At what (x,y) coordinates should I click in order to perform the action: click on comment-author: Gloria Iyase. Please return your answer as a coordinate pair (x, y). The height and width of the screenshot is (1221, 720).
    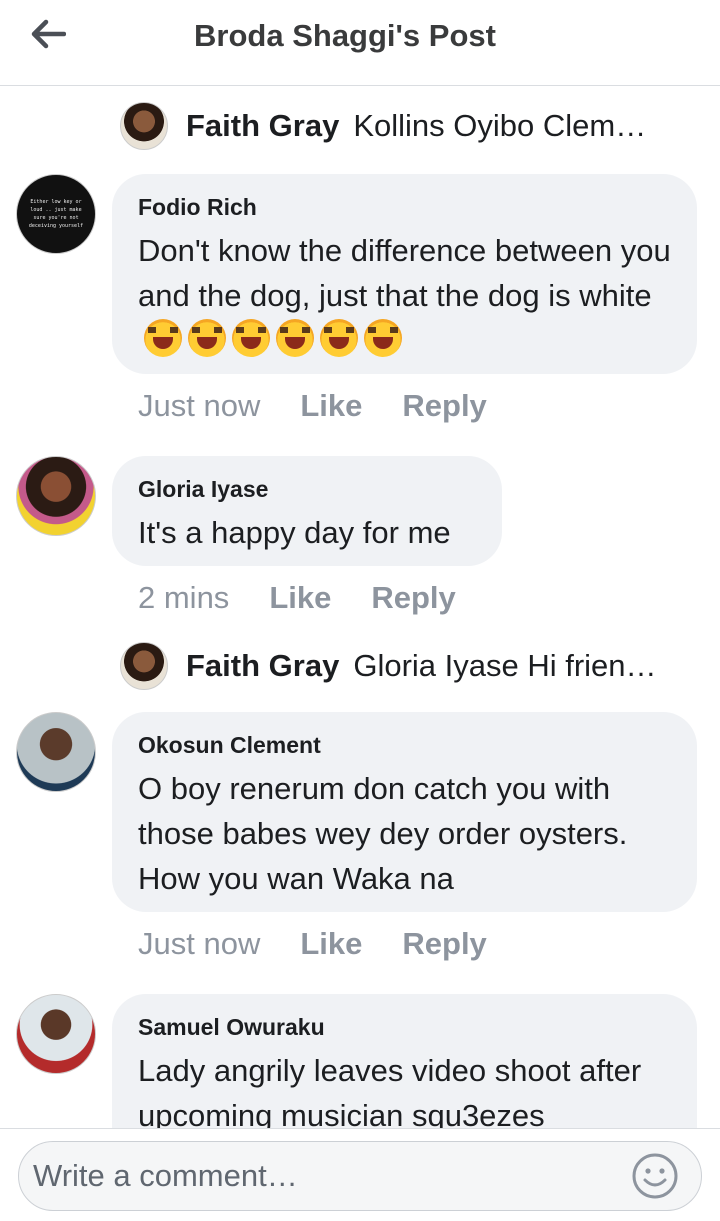
    Looking at the image, I should click on (307, 489).